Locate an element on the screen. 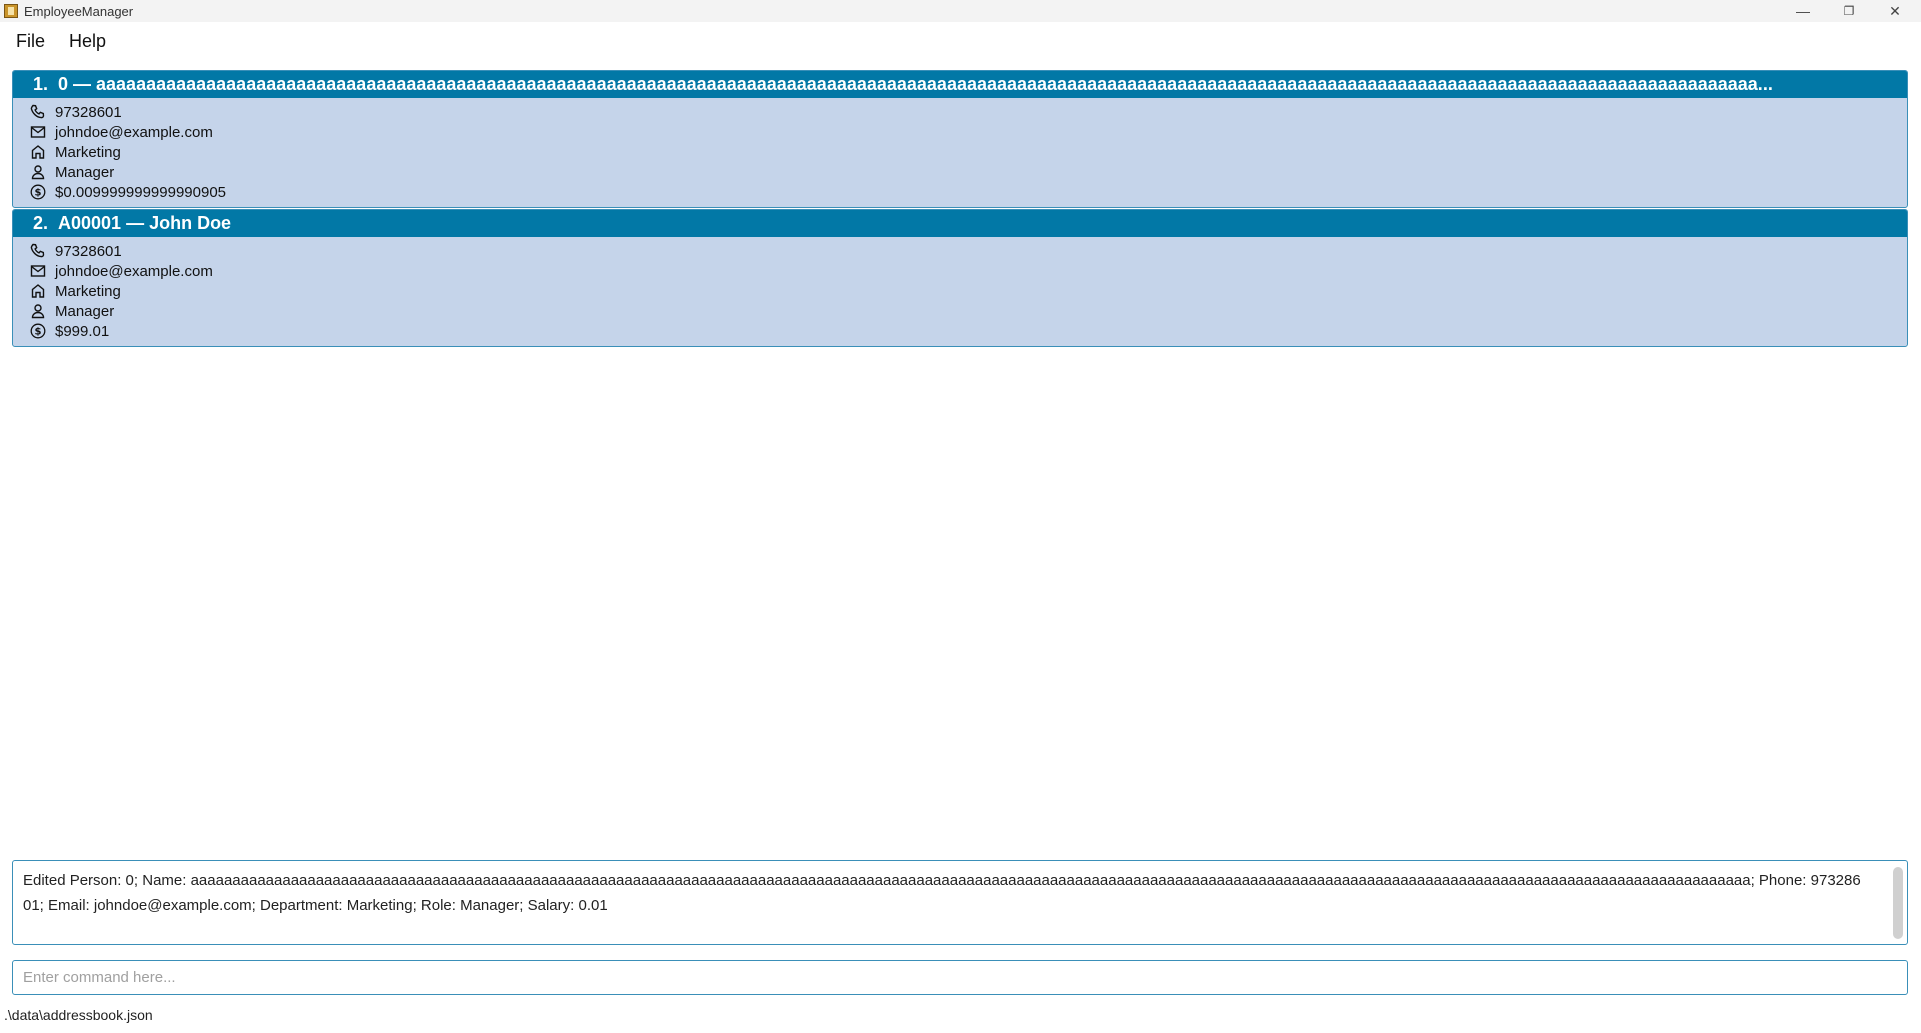 The width and height of the screenshot is (1921, 1033). maximize-icon: ❐ is located at coordinates (1849, 11).